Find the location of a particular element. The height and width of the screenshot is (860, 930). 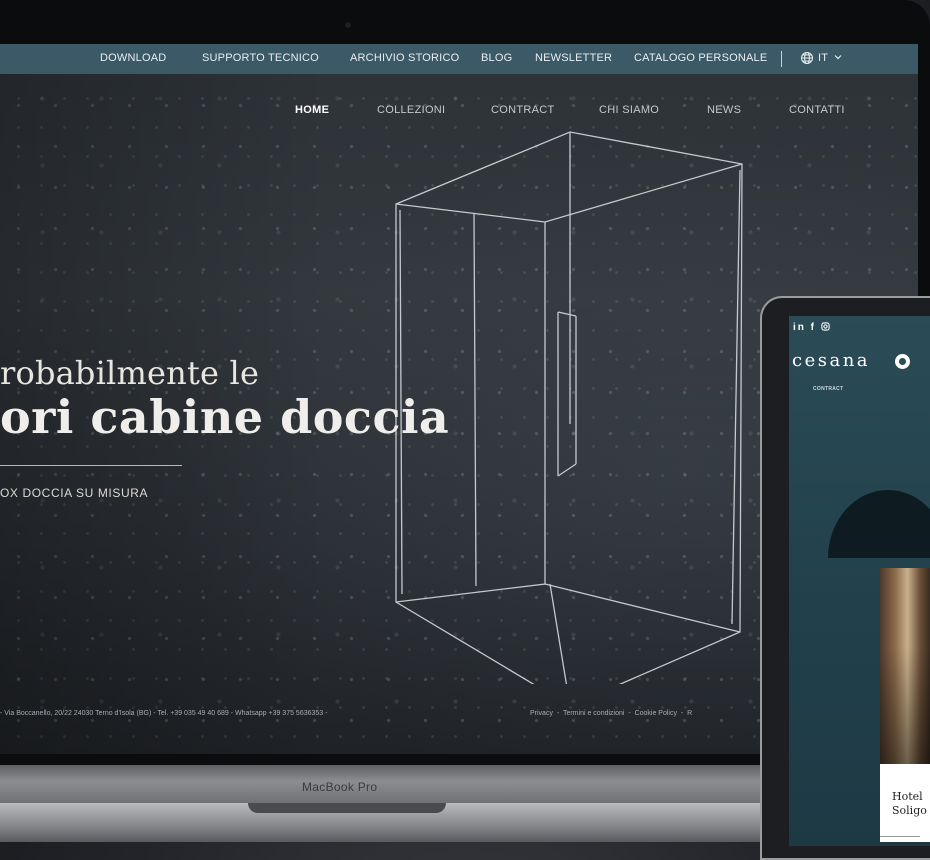

laptop-hinge is located at coordinates (390, 785).